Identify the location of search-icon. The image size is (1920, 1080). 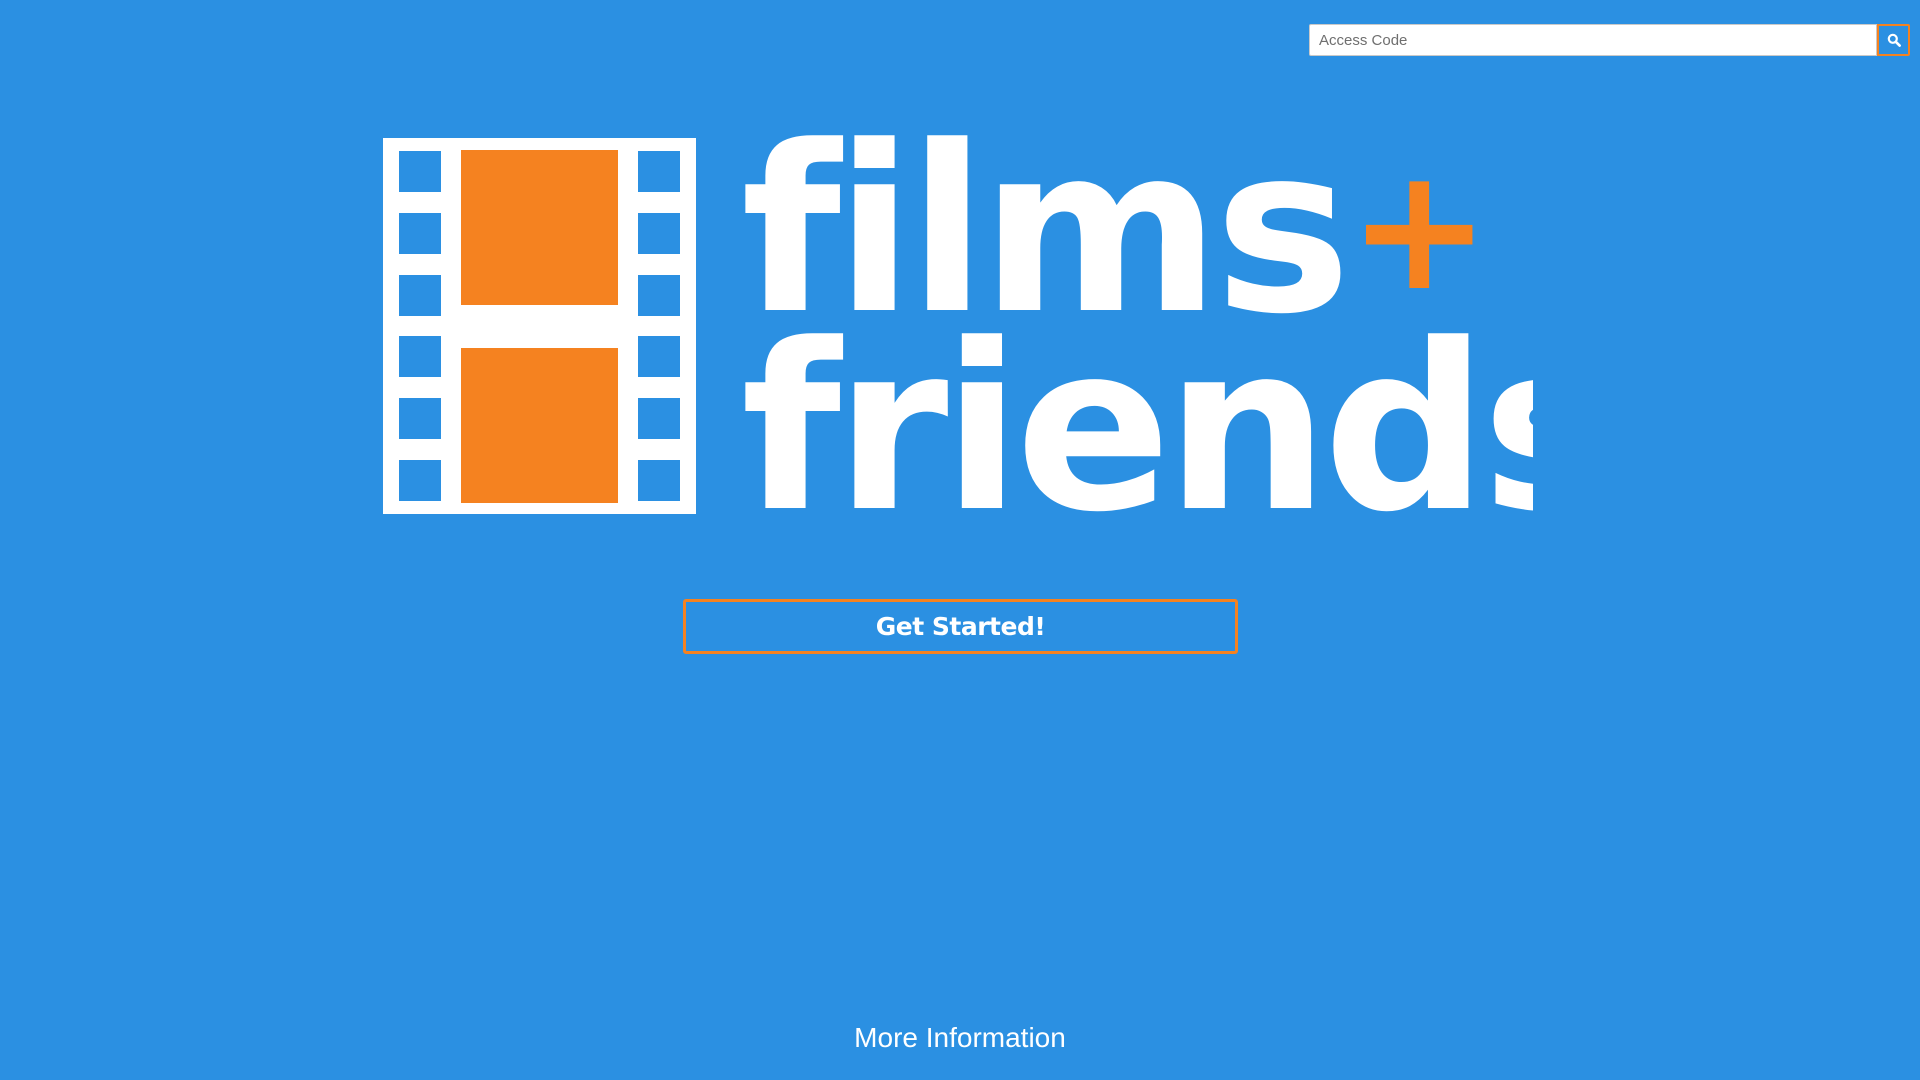
(1894, 40).